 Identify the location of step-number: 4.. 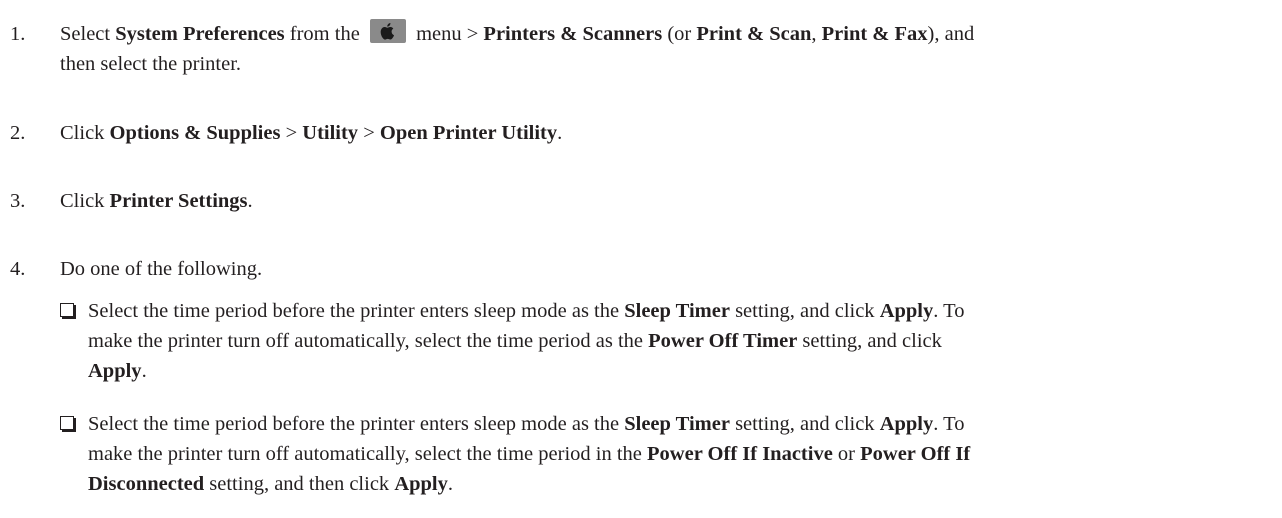
(18, 269).